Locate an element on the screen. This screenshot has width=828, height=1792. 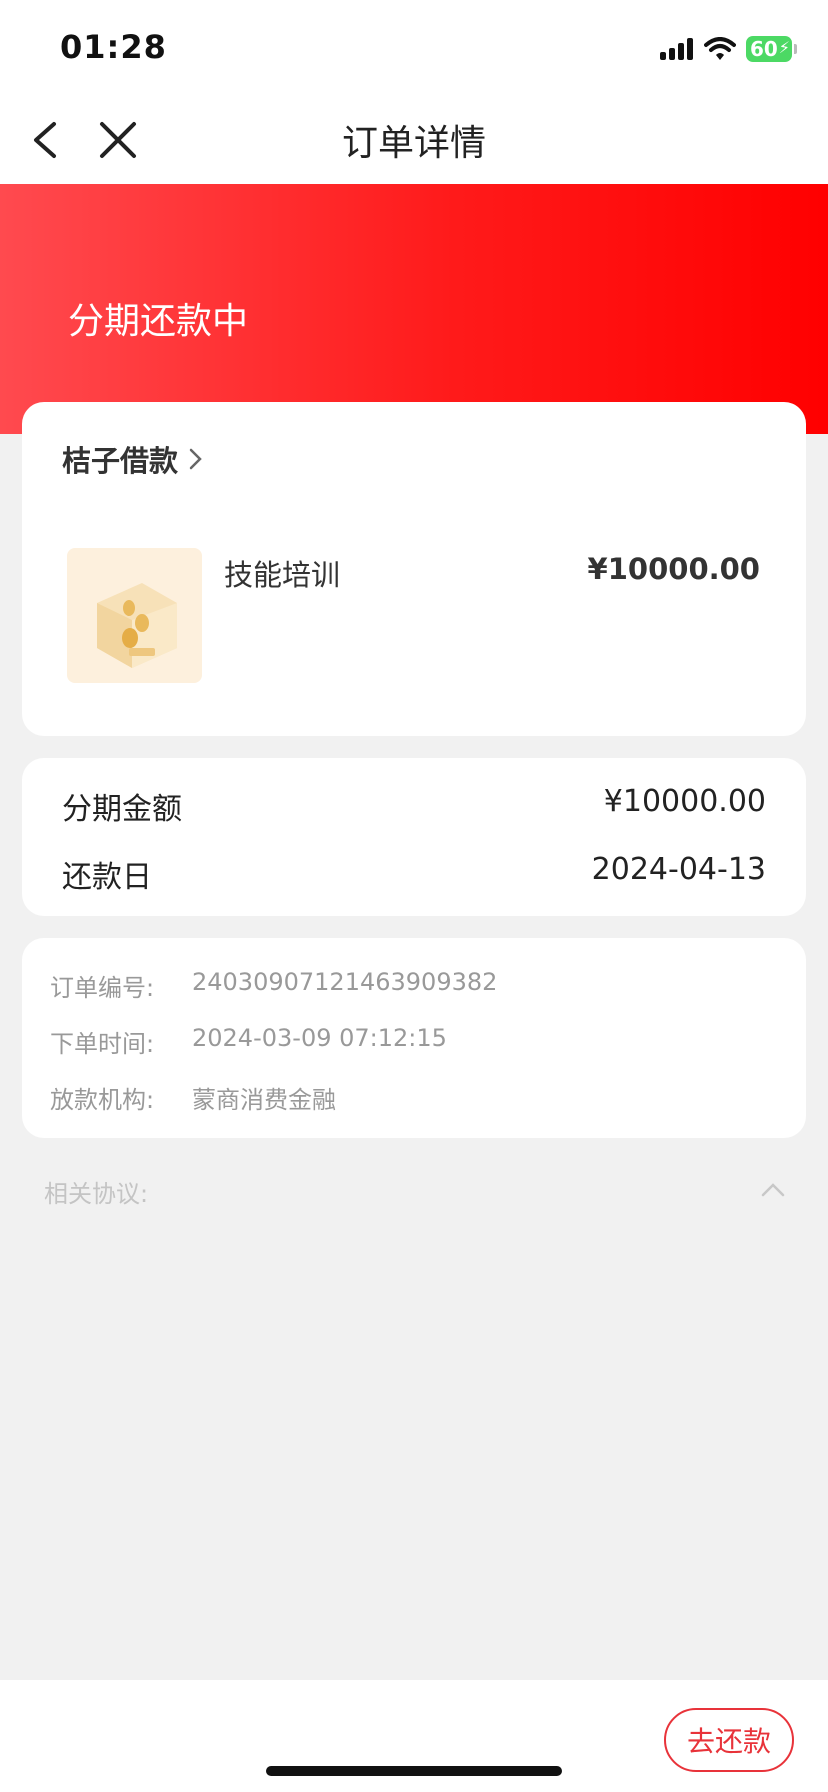
order-number-row: 订单编号: 24030907121463909382 is located at coordinates (273, 985).